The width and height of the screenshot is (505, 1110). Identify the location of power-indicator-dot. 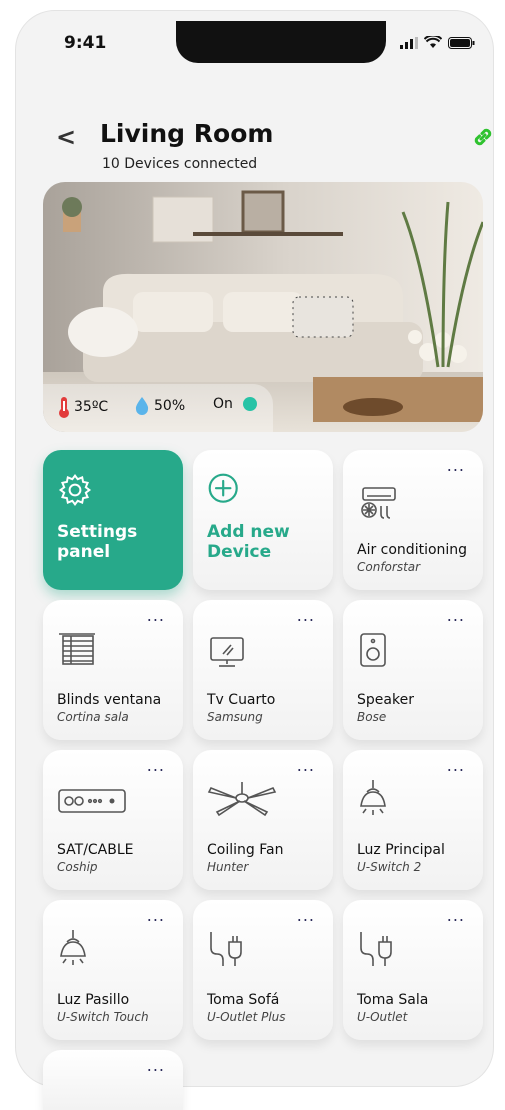
(249, 404).